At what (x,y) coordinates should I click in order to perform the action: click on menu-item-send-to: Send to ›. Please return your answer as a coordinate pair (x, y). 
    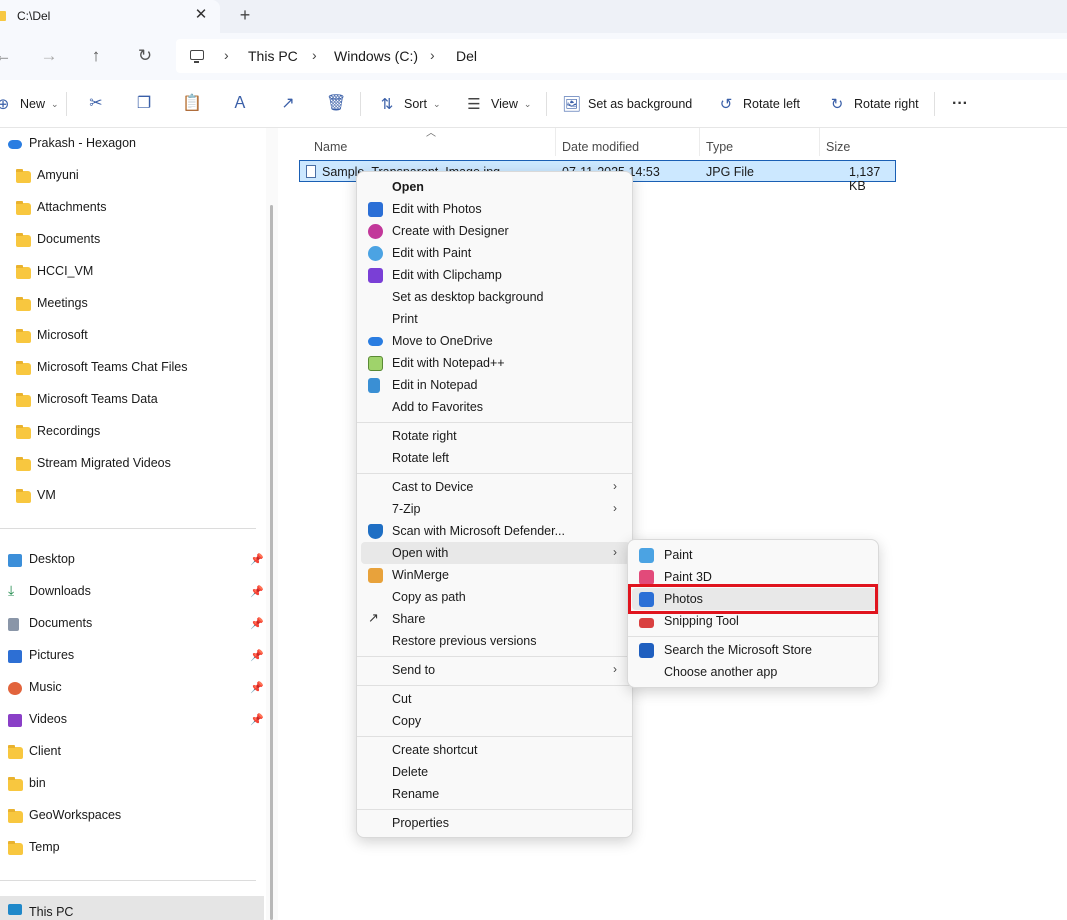
    Looking at the image, I should click on (495, 670).